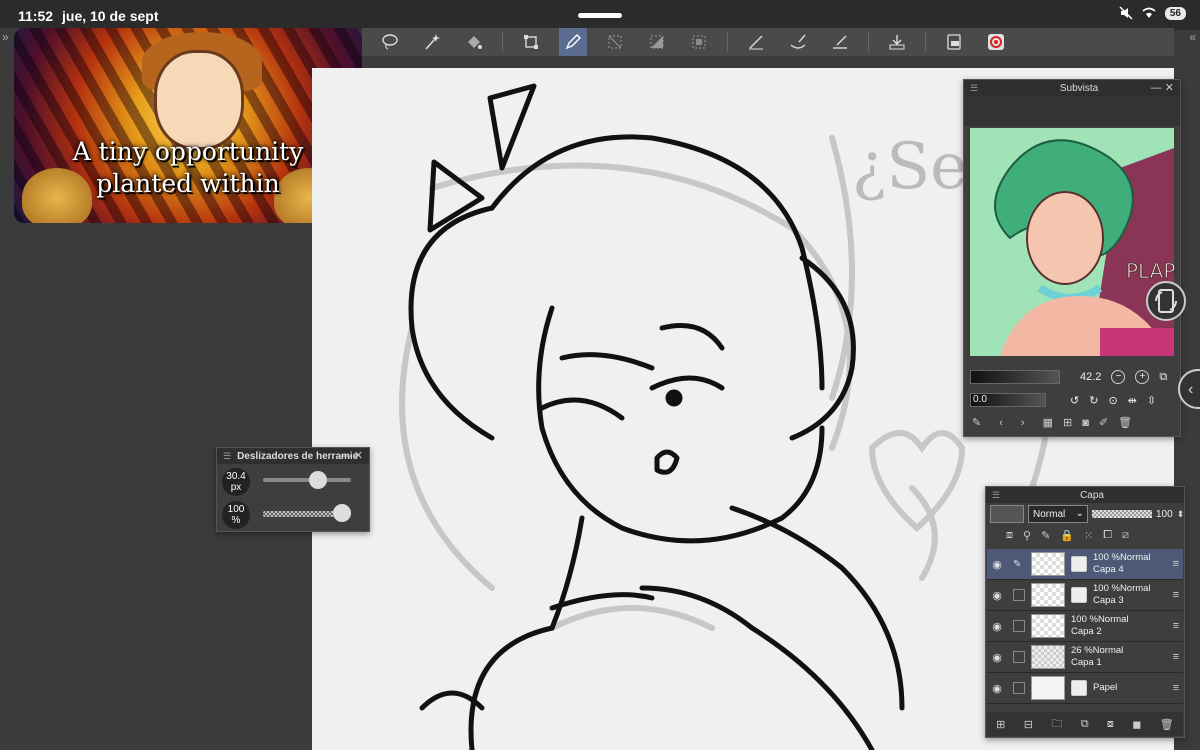 The height and width of the screenshot is (750, 1200). I want to click on pen-icon, so click(573, 42).